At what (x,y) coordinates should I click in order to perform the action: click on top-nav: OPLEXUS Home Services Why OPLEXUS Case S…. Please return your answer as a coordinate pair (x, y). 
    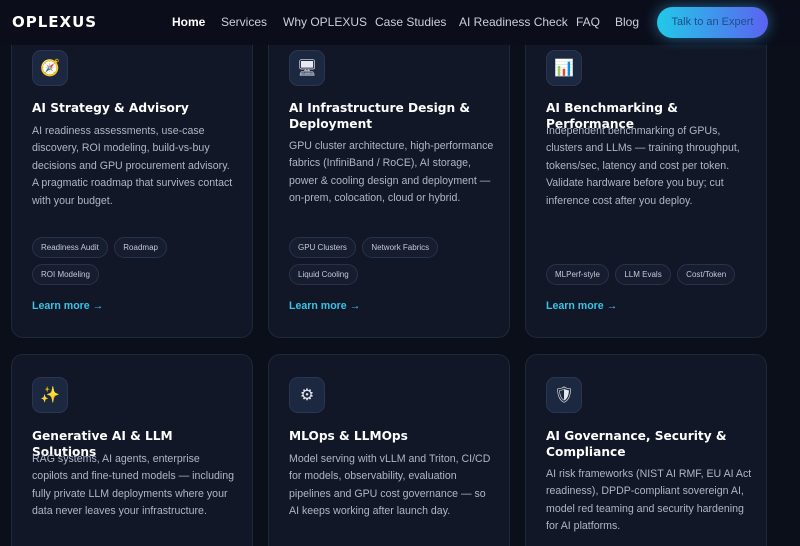
    Looking at the image, I should click on (400, 22).